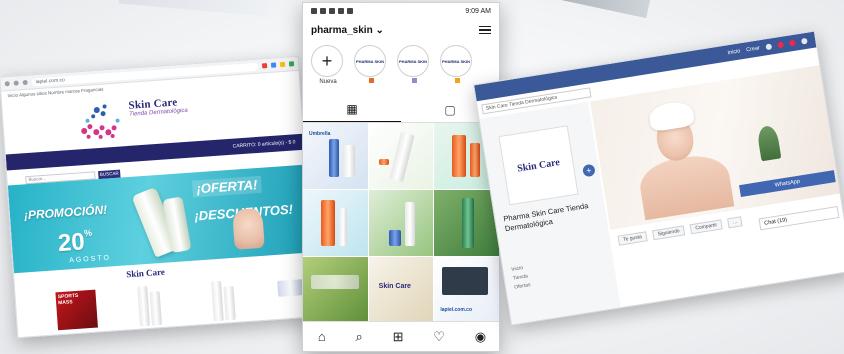 The height and width of the screenshot is (354, 844). I want to click on background-card-top-right, so click(600, 9).